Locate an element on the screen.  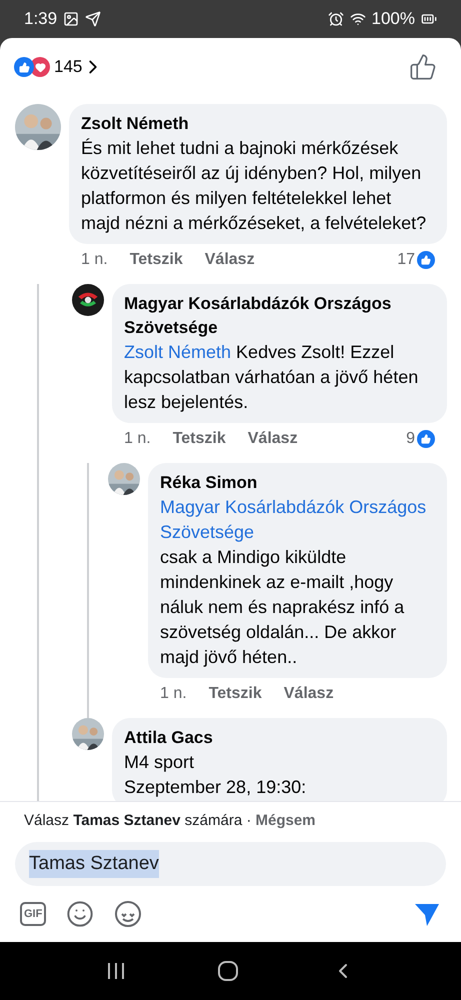
author-name: Réka Simon is located at coordinates (297, 483).